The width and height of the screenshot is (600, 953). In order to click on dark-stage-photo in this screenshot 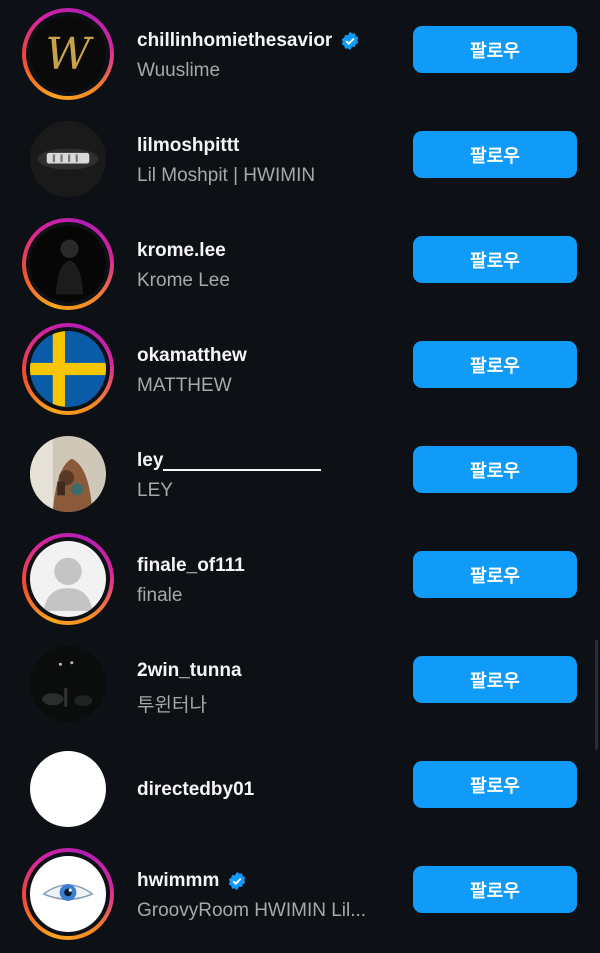, I will do `click(68, 684)`.